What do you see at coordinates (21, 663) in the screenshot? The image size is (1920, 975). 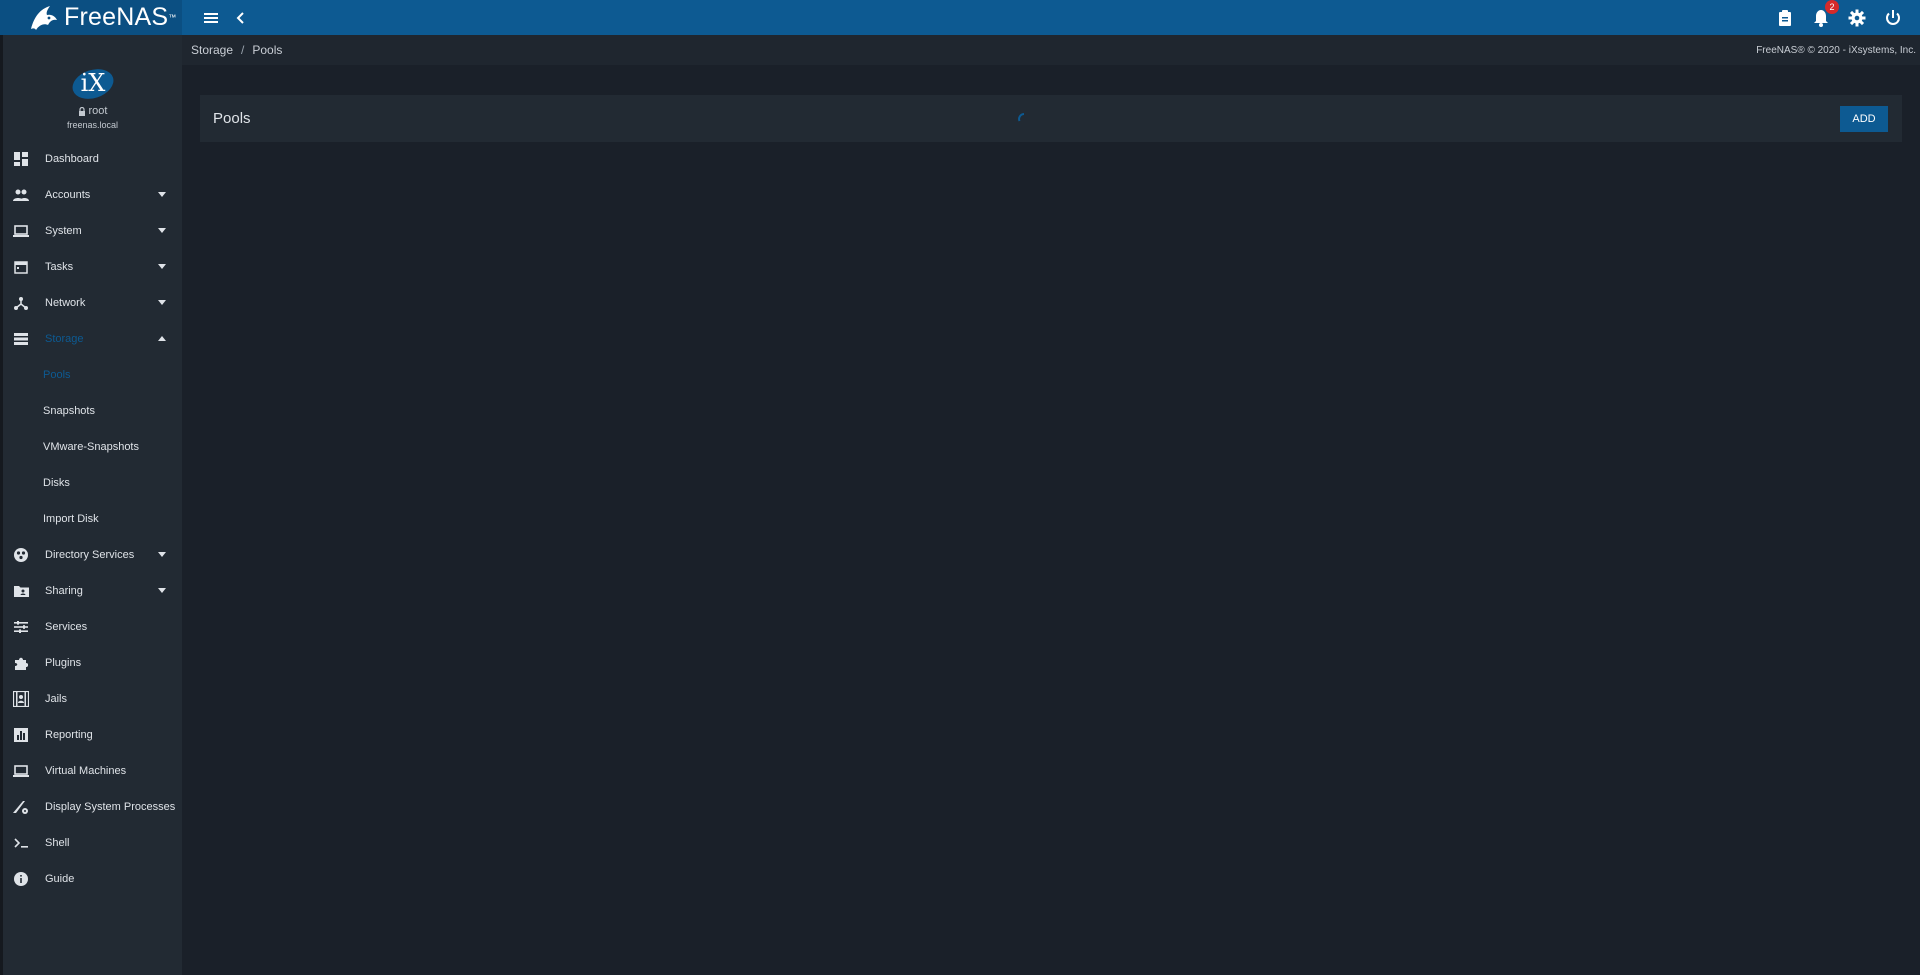 I see `puzzle-icon` at bounding box center [21, 663].